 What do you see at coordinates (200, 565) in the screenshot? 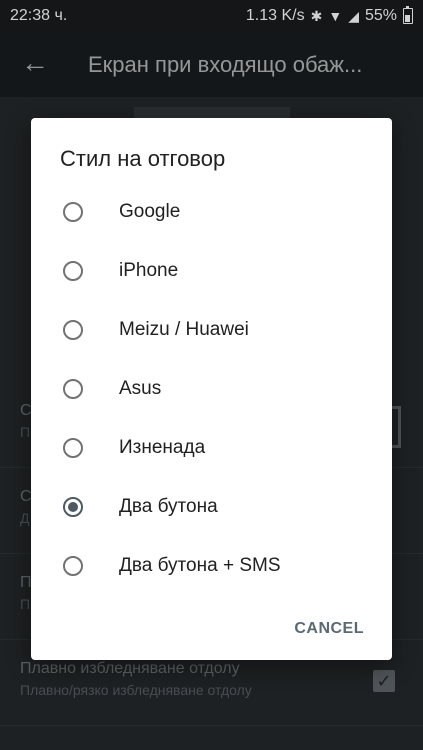
I see `option-label: Два бутона + SMS` at bounding box center [200, 565].